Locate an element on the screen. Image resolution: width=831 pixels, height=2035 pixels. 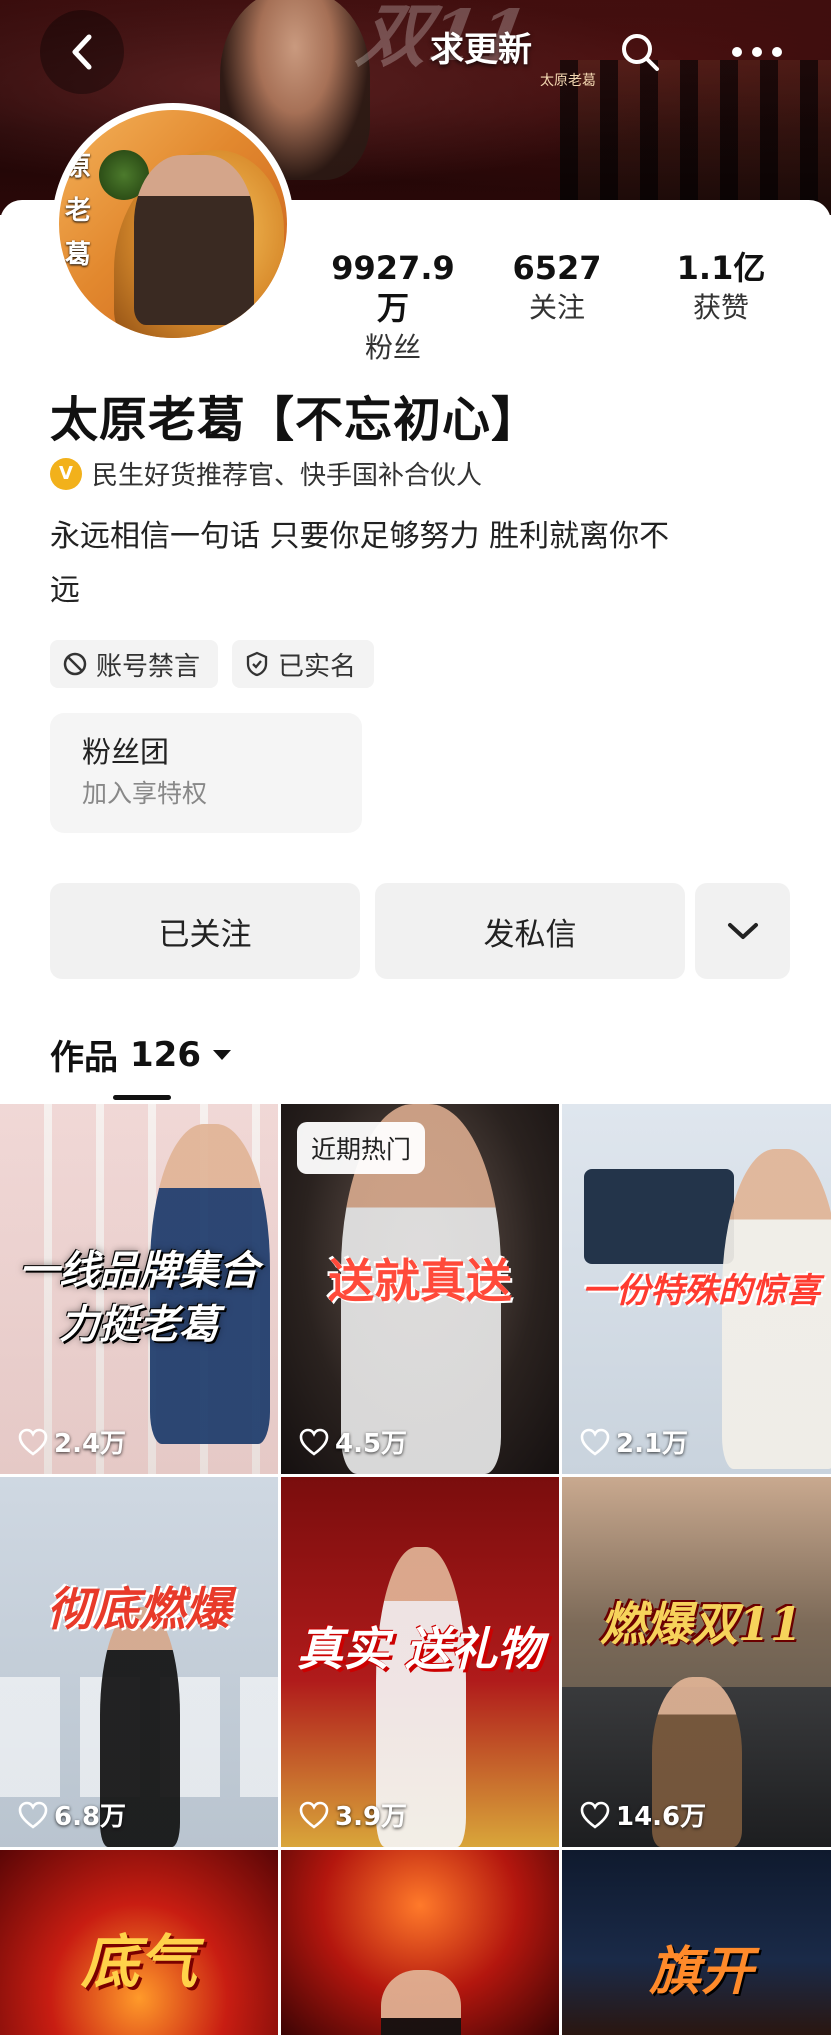
back-button is located at coordinates (82, 52).